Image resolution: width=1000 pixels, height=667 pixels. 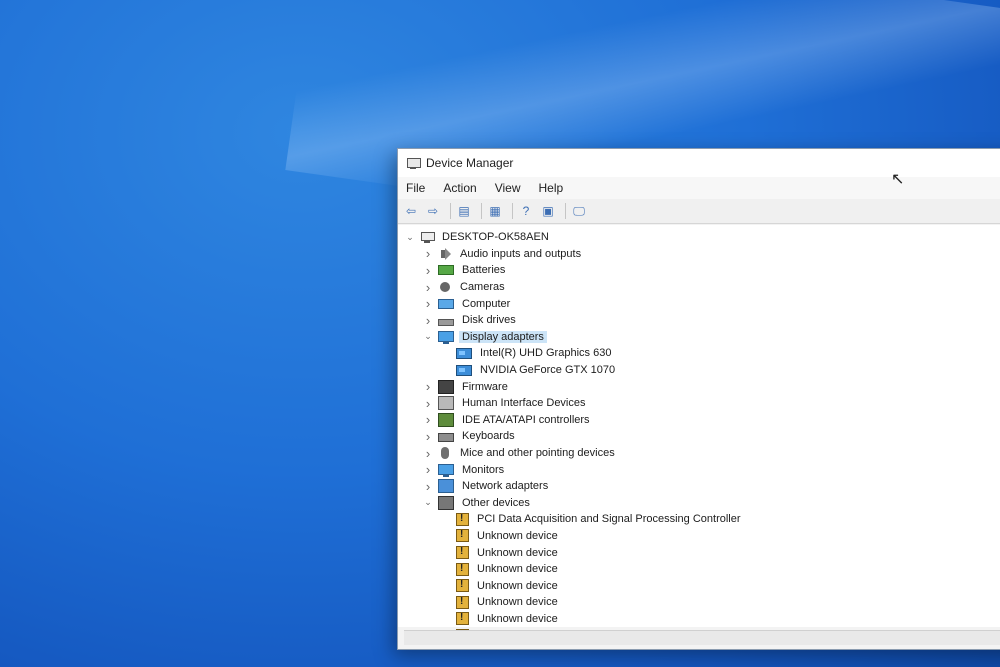 I want to click on help-icon: ?, so click(x=526, y=211).